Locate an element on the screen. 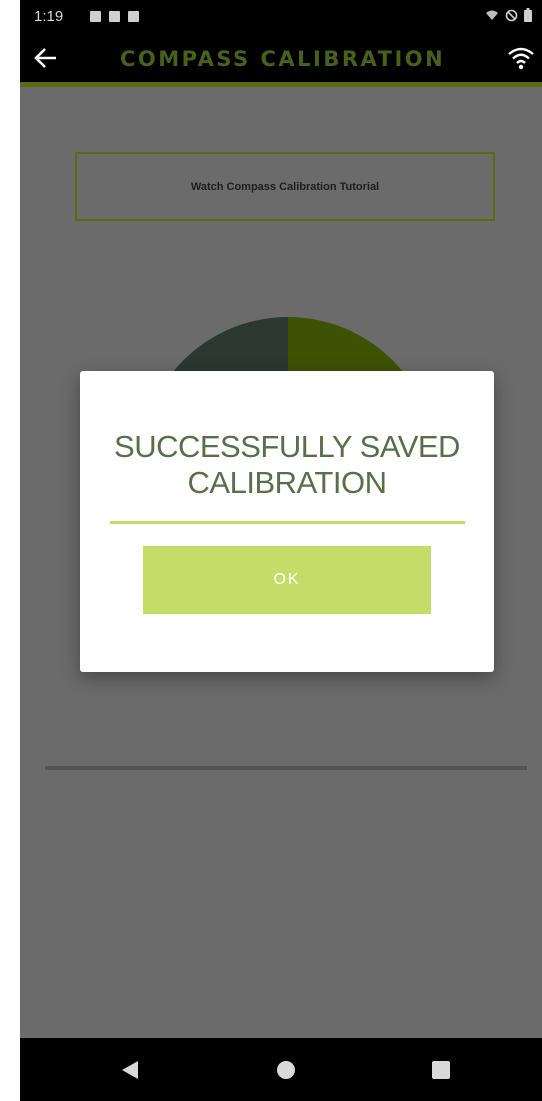  content-divider is located at coordinates (286, 768).